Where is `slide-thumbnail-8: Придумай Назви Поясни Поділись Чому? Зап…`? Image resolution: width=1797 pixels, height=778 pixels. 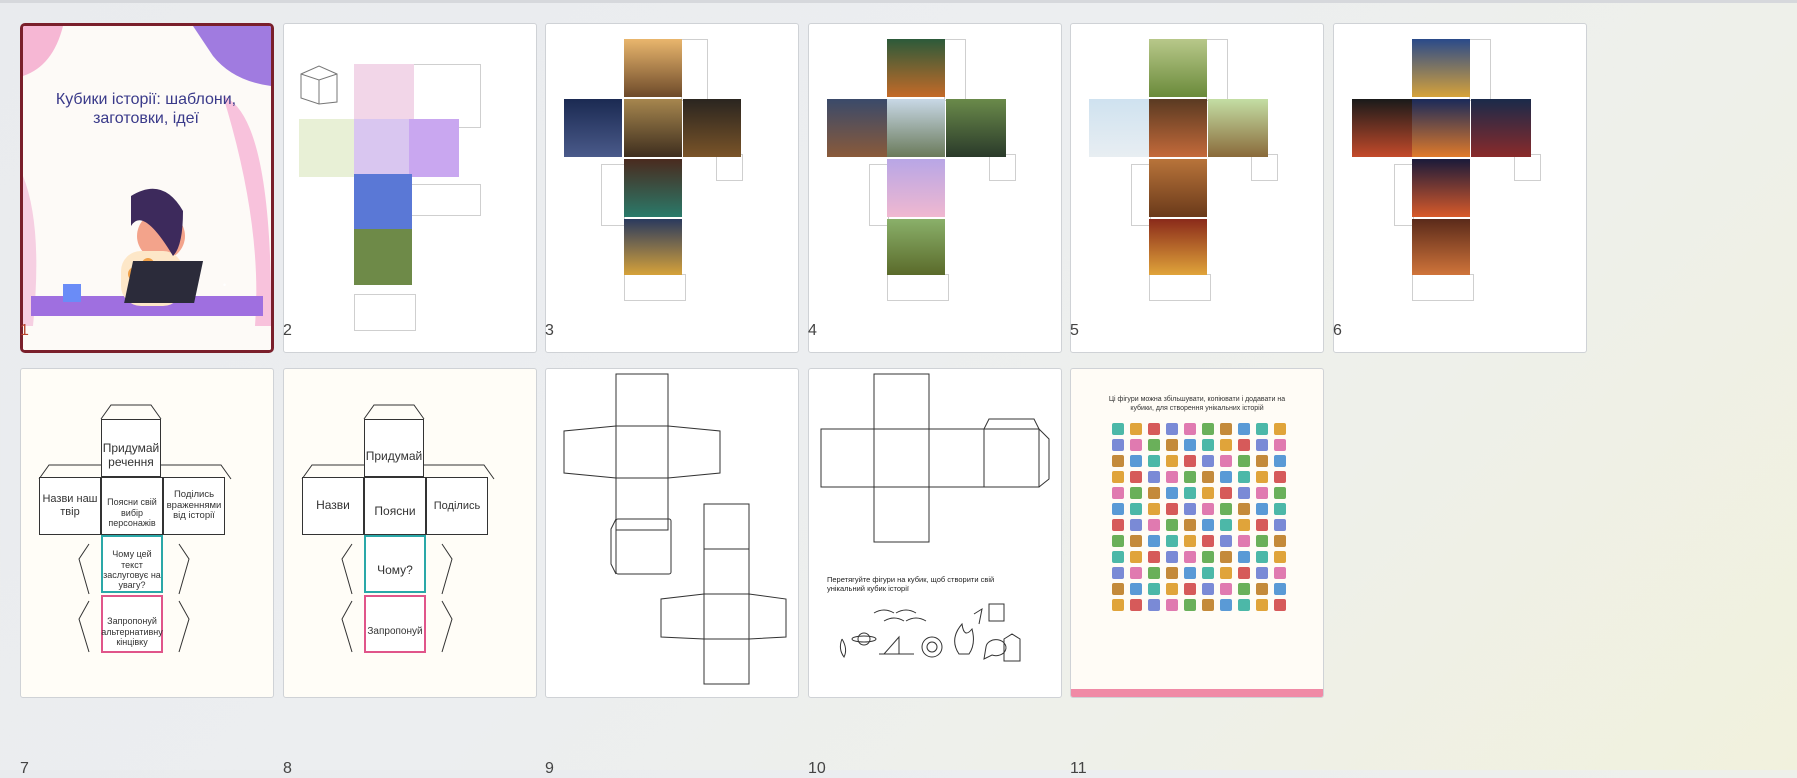 slide-thumbnail-8: Придумай Назви Поясни Поділись Чому? Зап… is located at coordinates (410, 533).